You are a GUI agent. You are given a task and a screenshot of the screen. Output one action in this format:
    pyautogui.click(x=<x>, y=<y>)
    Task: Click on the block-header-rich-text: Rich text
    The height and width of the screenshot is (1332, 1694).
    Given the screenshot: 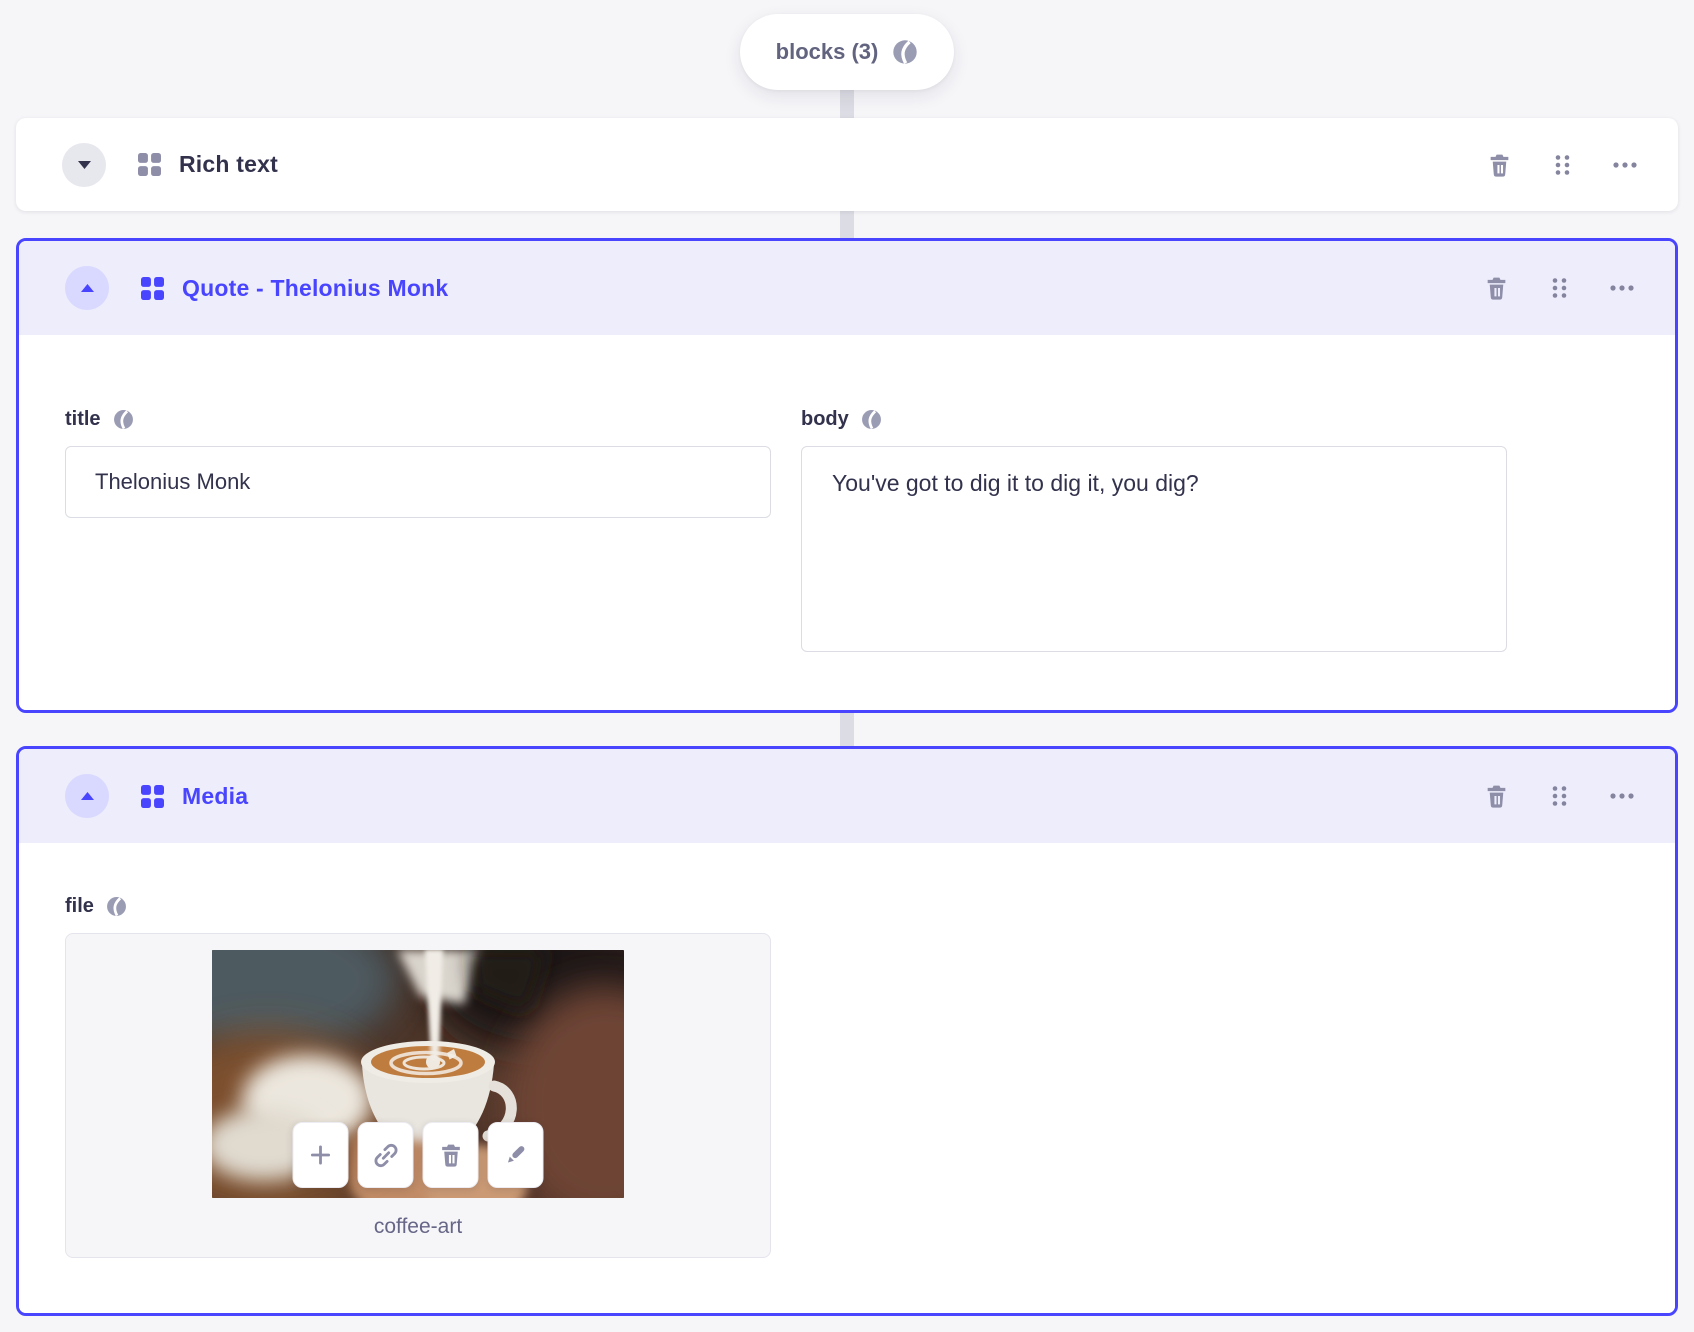 What is the action you would take?
    pyautogui.click(x=847, y=164)
    